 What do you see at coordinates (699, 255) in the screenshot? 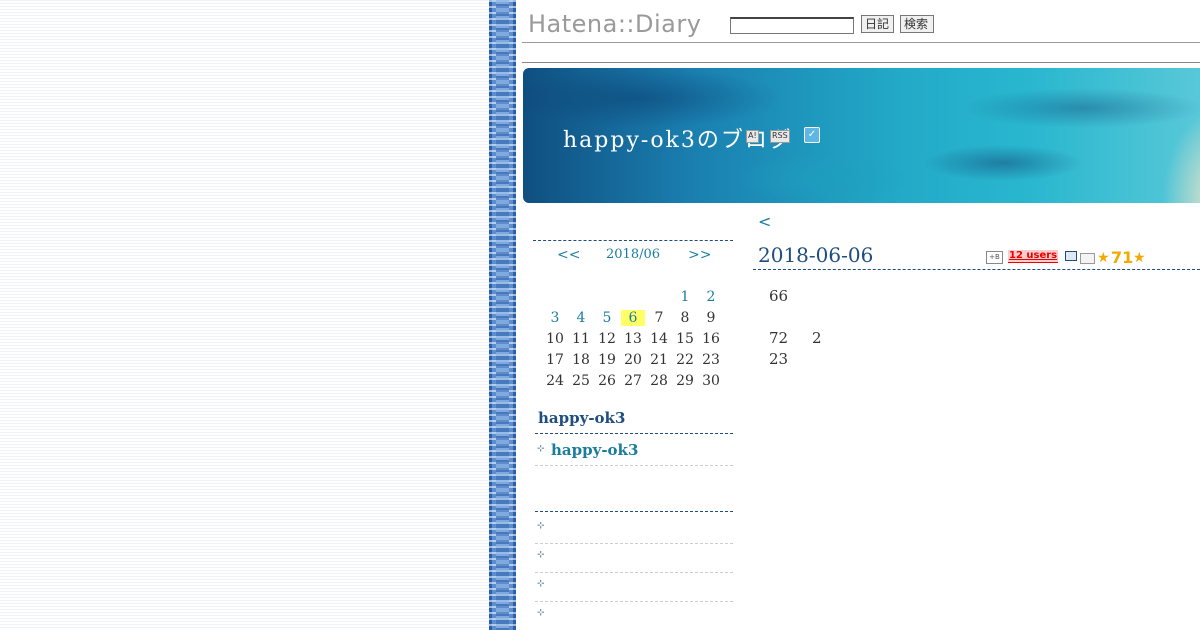
I see `calendar-next-link: >>` at bounding box center [699, 255].